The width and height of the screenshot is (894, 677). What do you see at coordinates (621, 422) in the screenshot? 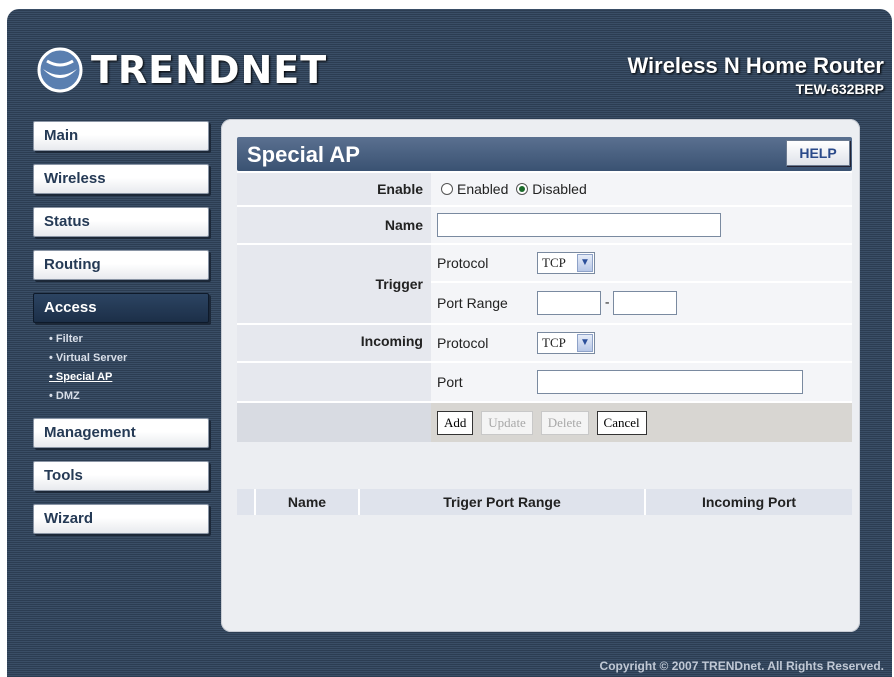
I see `cancel-button: Cancel` at bounding box center [621, 422].